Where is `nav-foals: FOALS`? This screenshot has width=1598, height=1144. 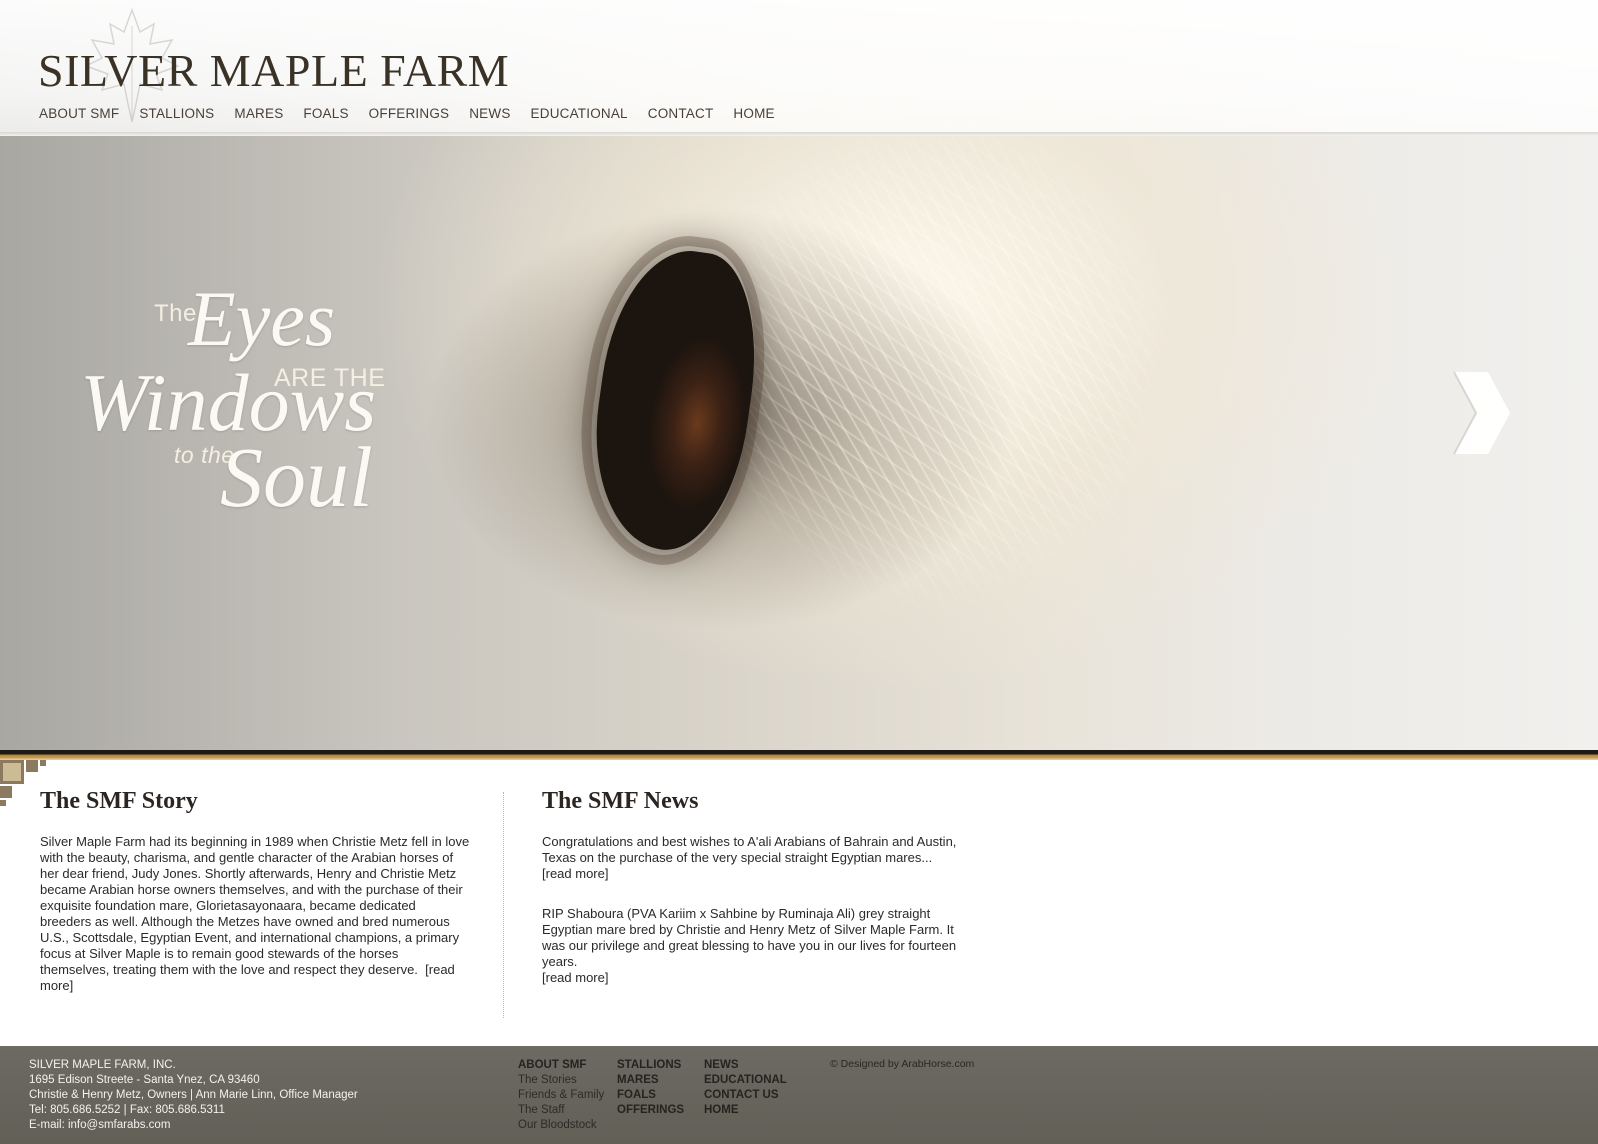 nav-foals: FOALS is located at coordinates (325, 113).